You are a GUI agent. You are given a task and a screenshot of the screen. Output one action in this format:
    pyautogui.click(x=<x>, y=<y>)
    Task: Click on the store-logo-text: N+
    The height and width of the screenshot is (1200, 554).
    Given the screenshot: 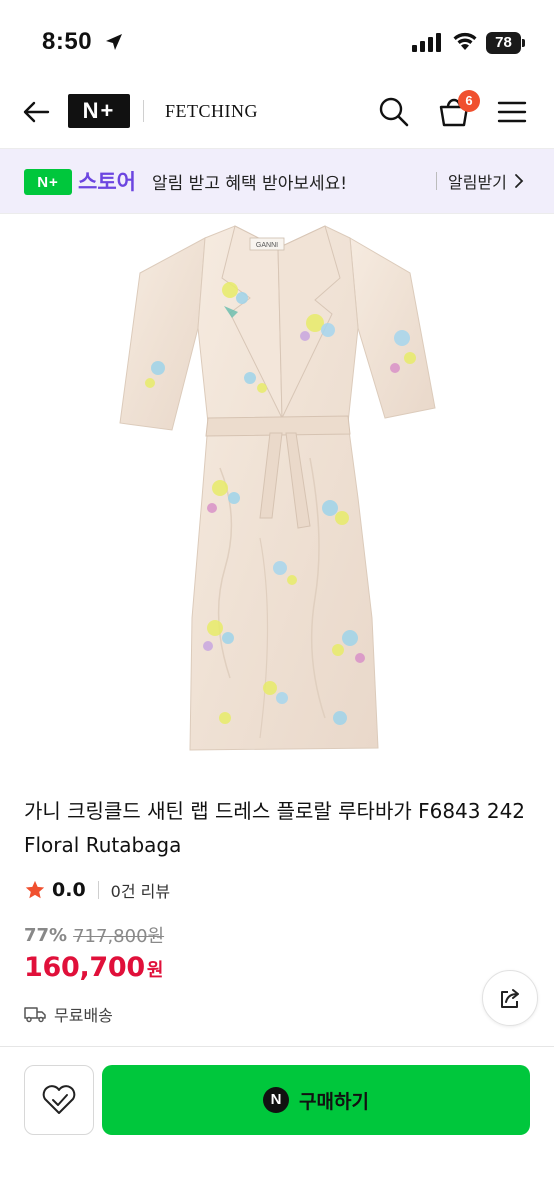 What is the action you would take?
    pyautogui.click(x=48, y=182)
    